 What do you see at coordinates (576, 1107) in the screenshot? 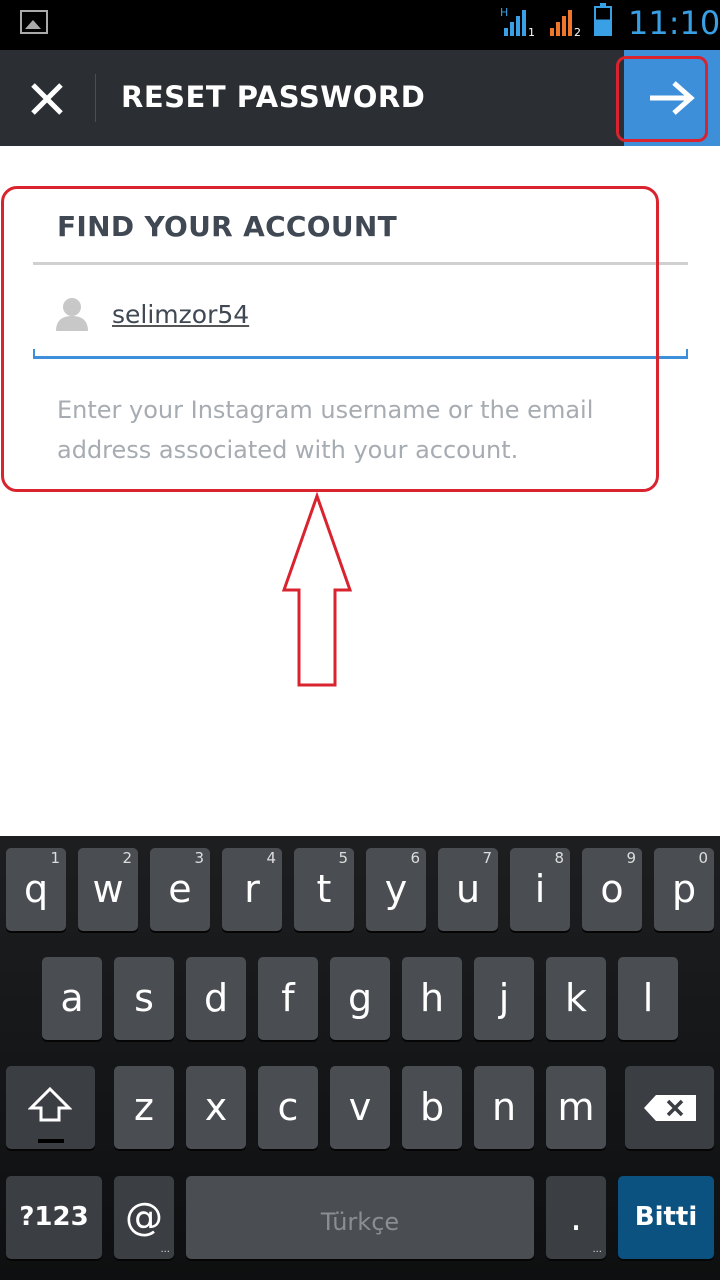
I see `key-m: m` at bounding box center [576, 1107].